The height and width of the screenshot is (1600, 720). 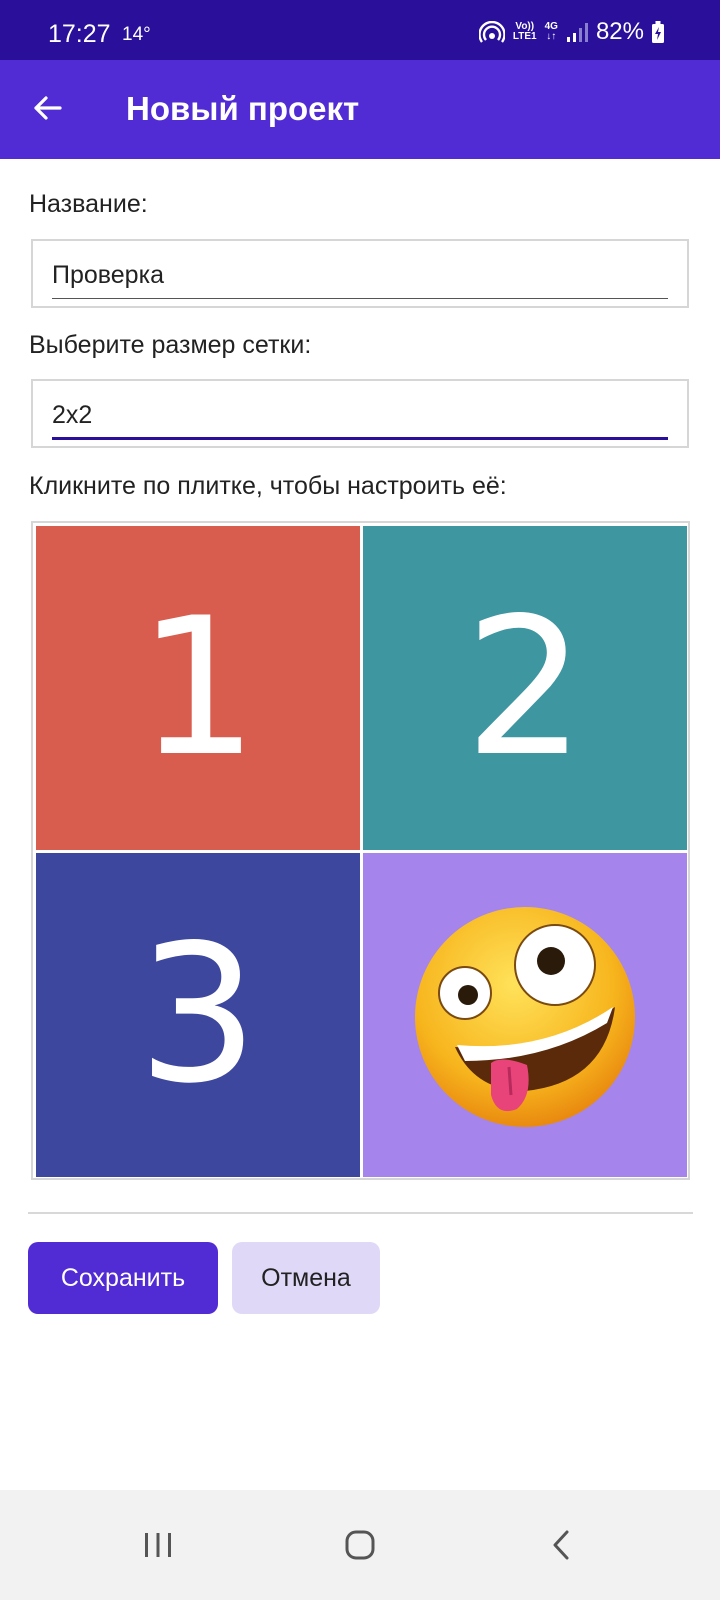 What do you see at coordinates (170, 345) in the screenshot?
I see `grid-size-label: Выберите размер сетки:` at bounding box center [170, 345].